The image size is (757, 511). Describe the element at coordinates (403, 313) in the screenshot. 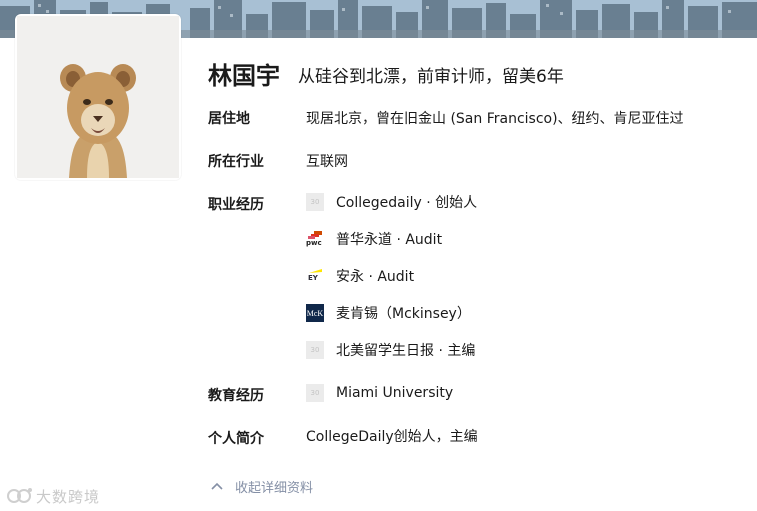

I see `career-item-text: 麦肯锡（Mckinsey）` at that location.